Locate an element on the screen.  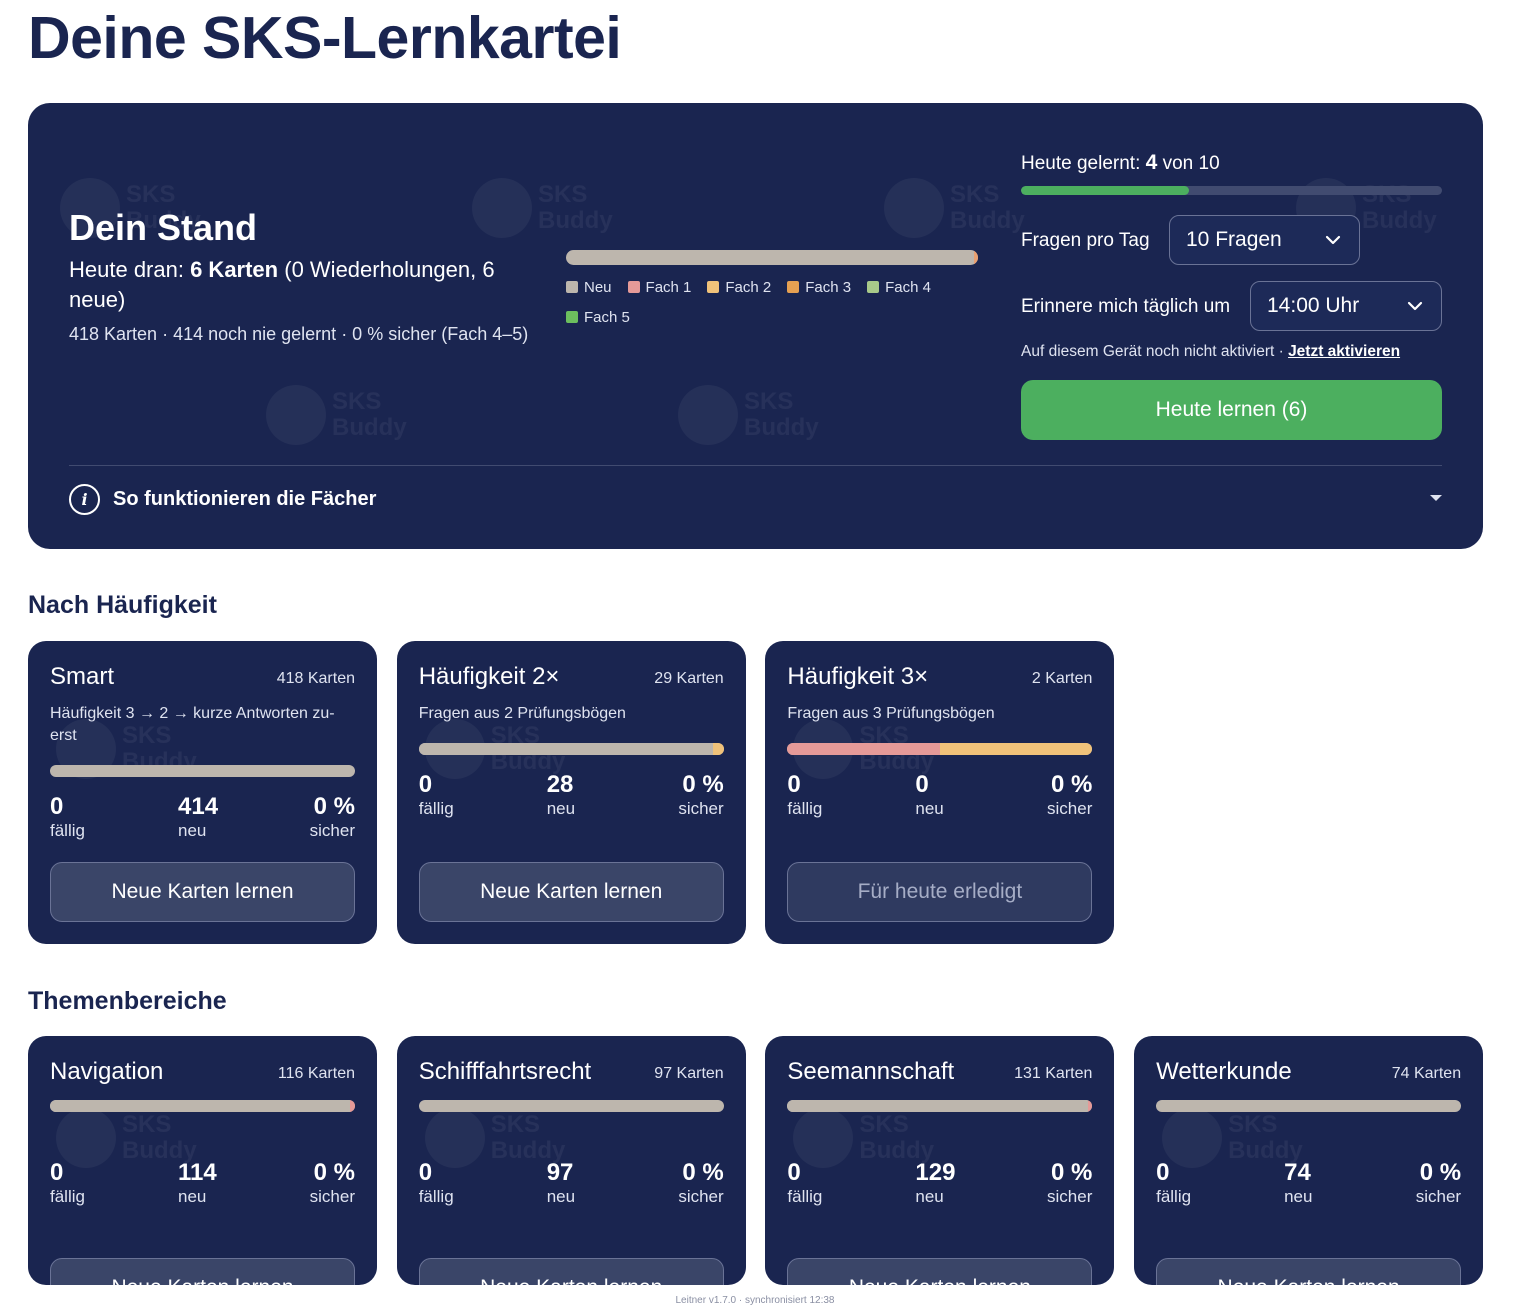
legend-label: Fach 2 is located at coordinates (748, 287).